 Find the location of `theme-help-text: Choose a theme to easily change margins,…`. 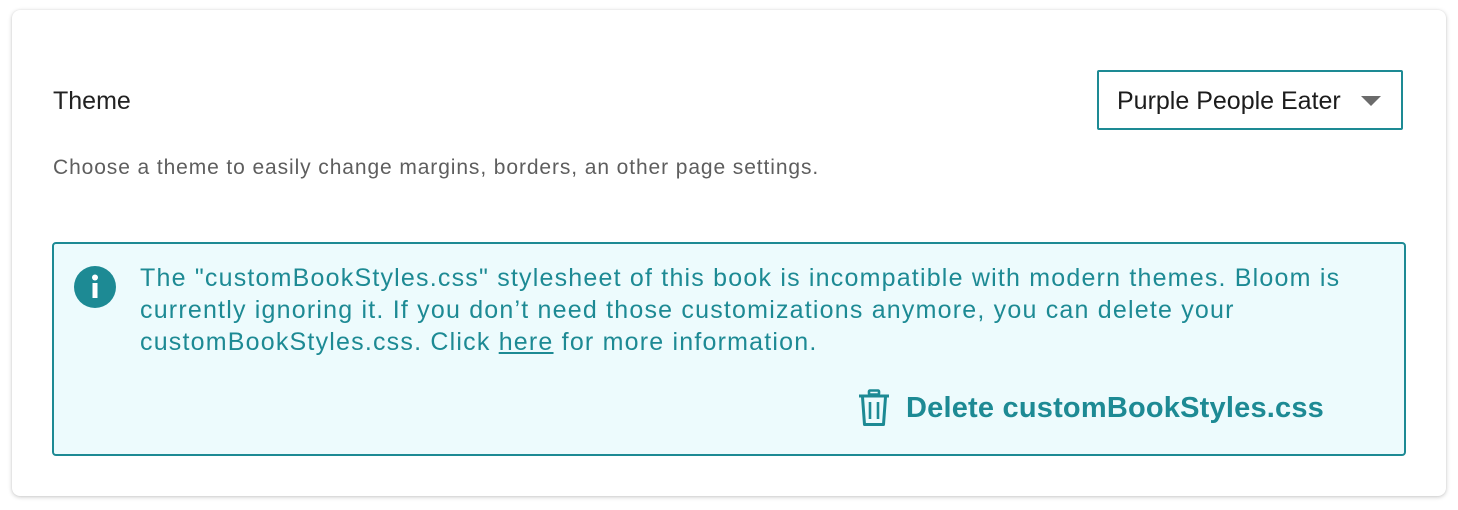

theme-help-text: Choose a theme to easily change margins,… is located at coordinates (436, 167).